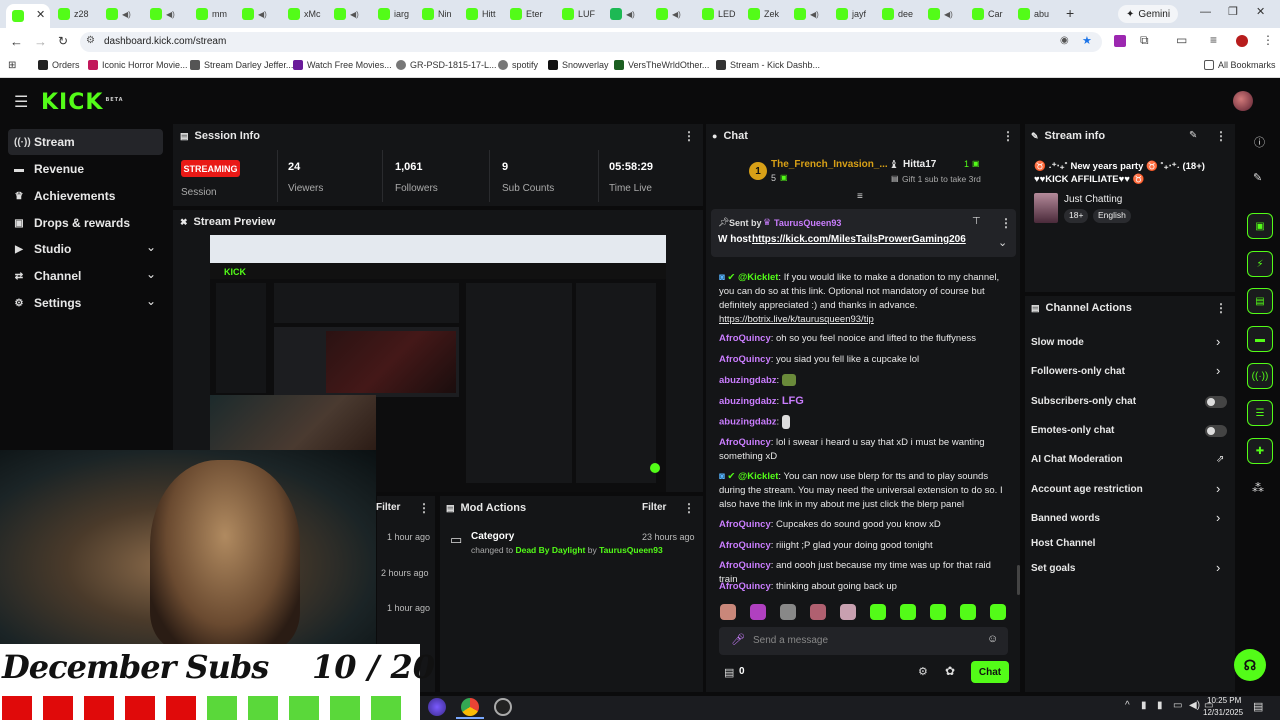 Image resolution: width=1280 pixels, height=720 pixels. I want to click on collapse-leaderboard-icon: ≡, so click(860, 196).